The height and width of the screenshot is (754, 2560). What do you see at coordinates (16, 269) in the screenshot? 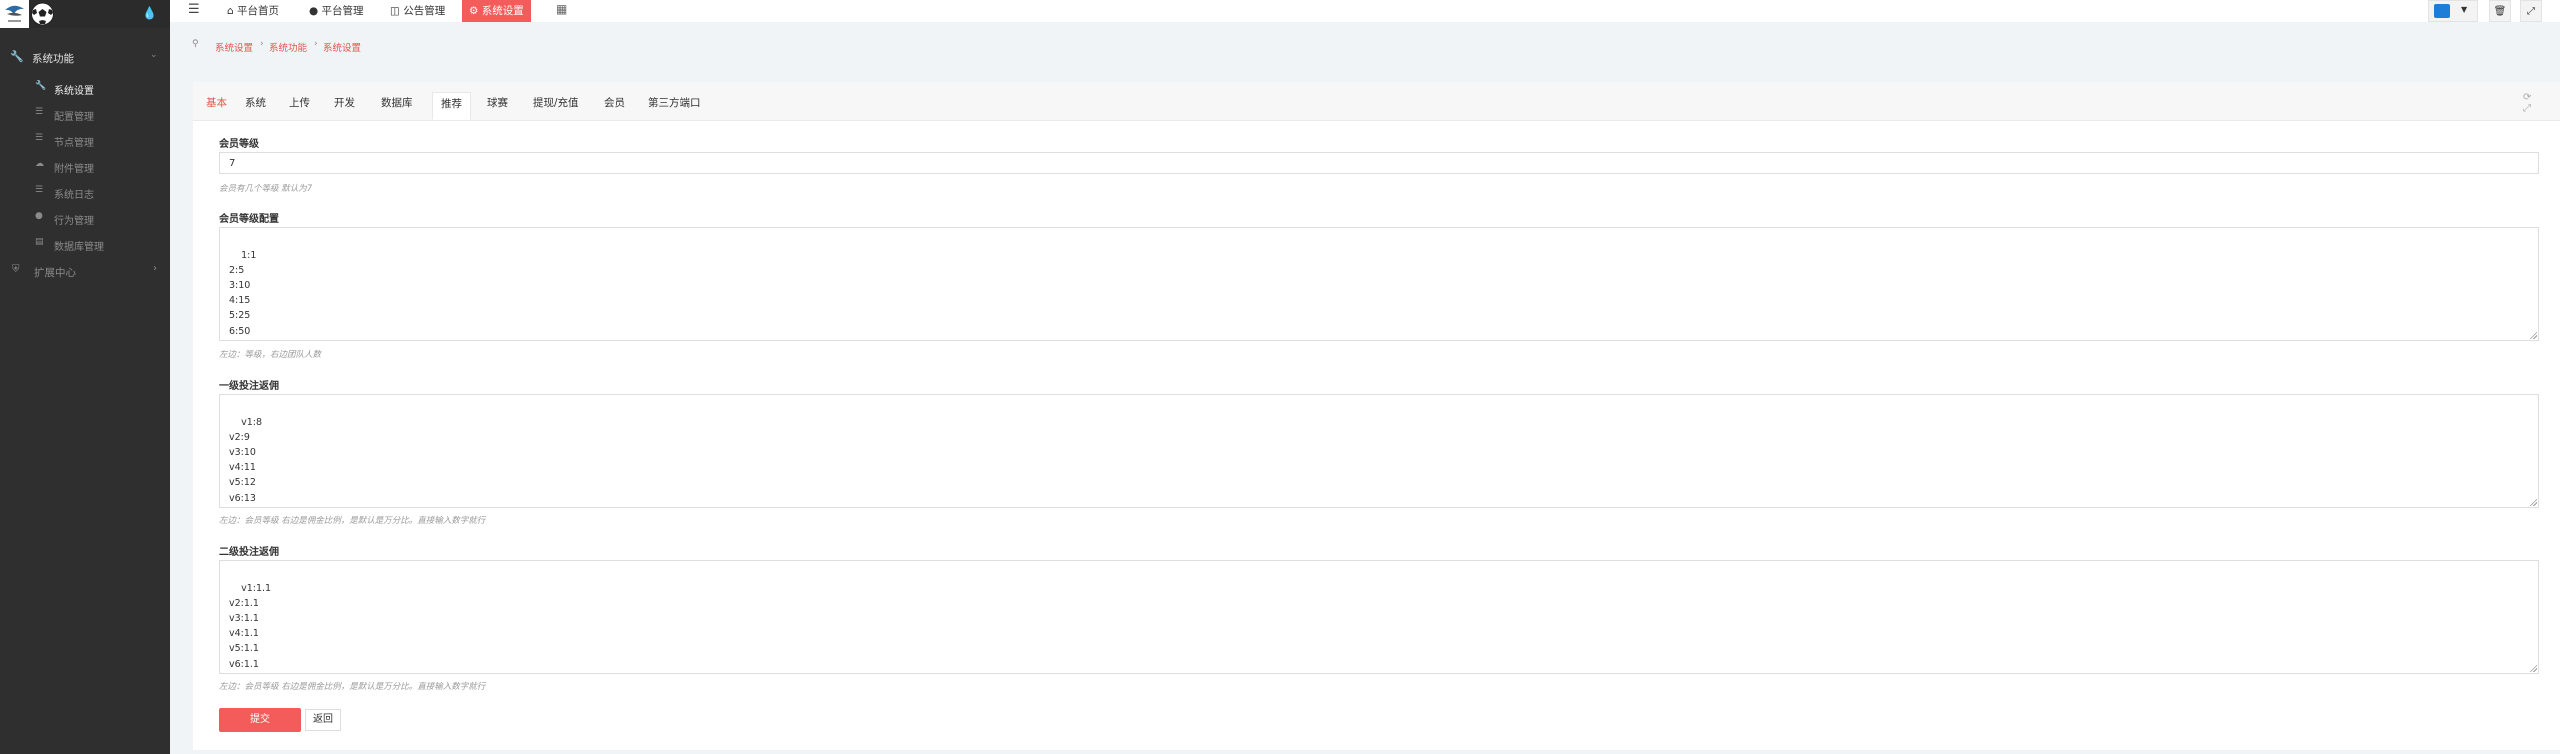
I see `shield-icon: ⛨` at bounding box center [16, 269].